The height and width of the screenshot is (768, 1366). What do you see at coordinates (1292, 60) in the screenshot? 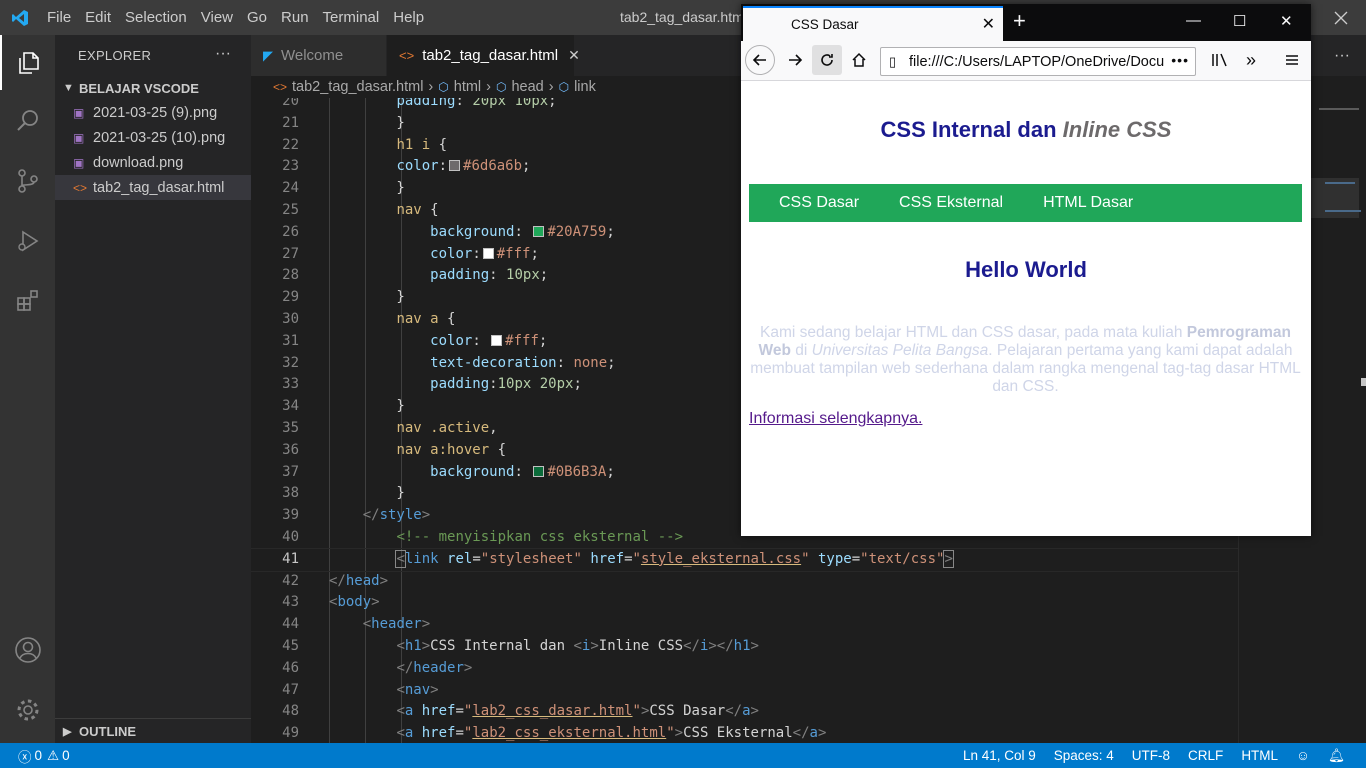
I see `hamburger-menu-icon` at bounding box center [1292, 60].